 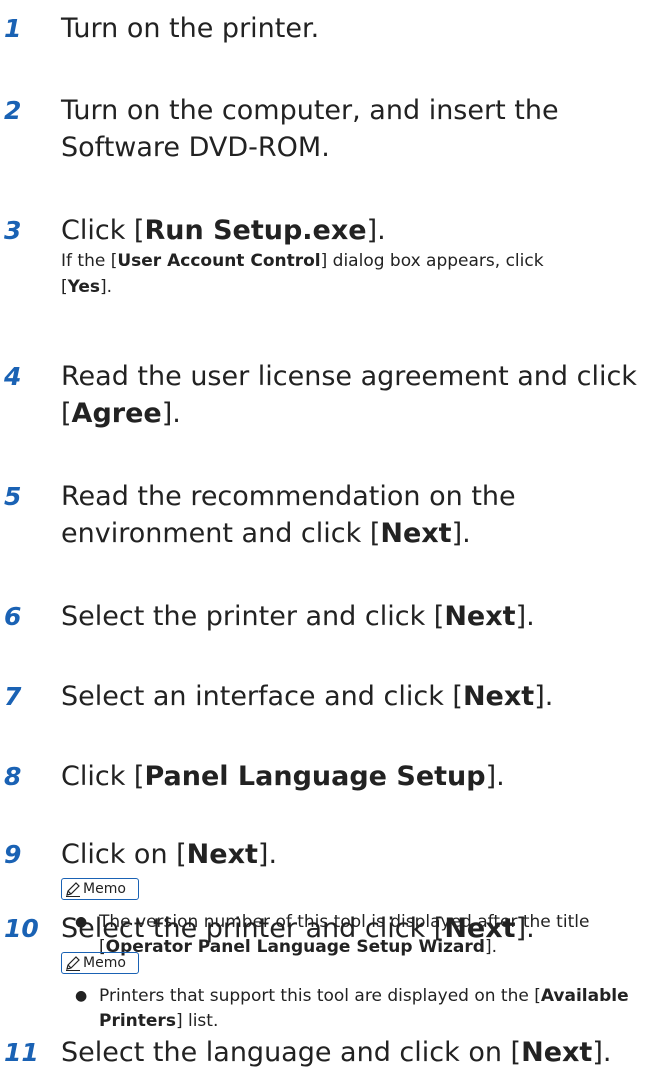 What do you see at coordinates (307, 696) in the screenshot?
I see `step-text: Select an interface and click [Next].` at bounding box center [307, 696].